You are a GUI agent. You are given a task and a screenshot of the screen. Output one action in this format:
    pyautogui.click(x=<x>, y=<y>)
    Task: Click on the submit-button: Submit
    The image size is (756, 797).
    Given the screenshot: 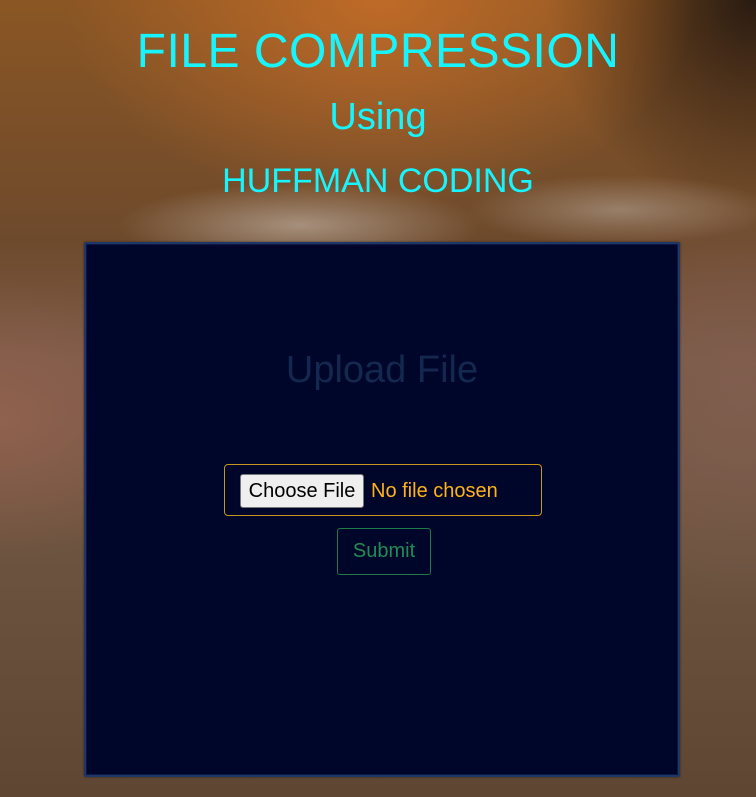 What is the action you would take?
    pyautogui.click(x=384, y=551)
    